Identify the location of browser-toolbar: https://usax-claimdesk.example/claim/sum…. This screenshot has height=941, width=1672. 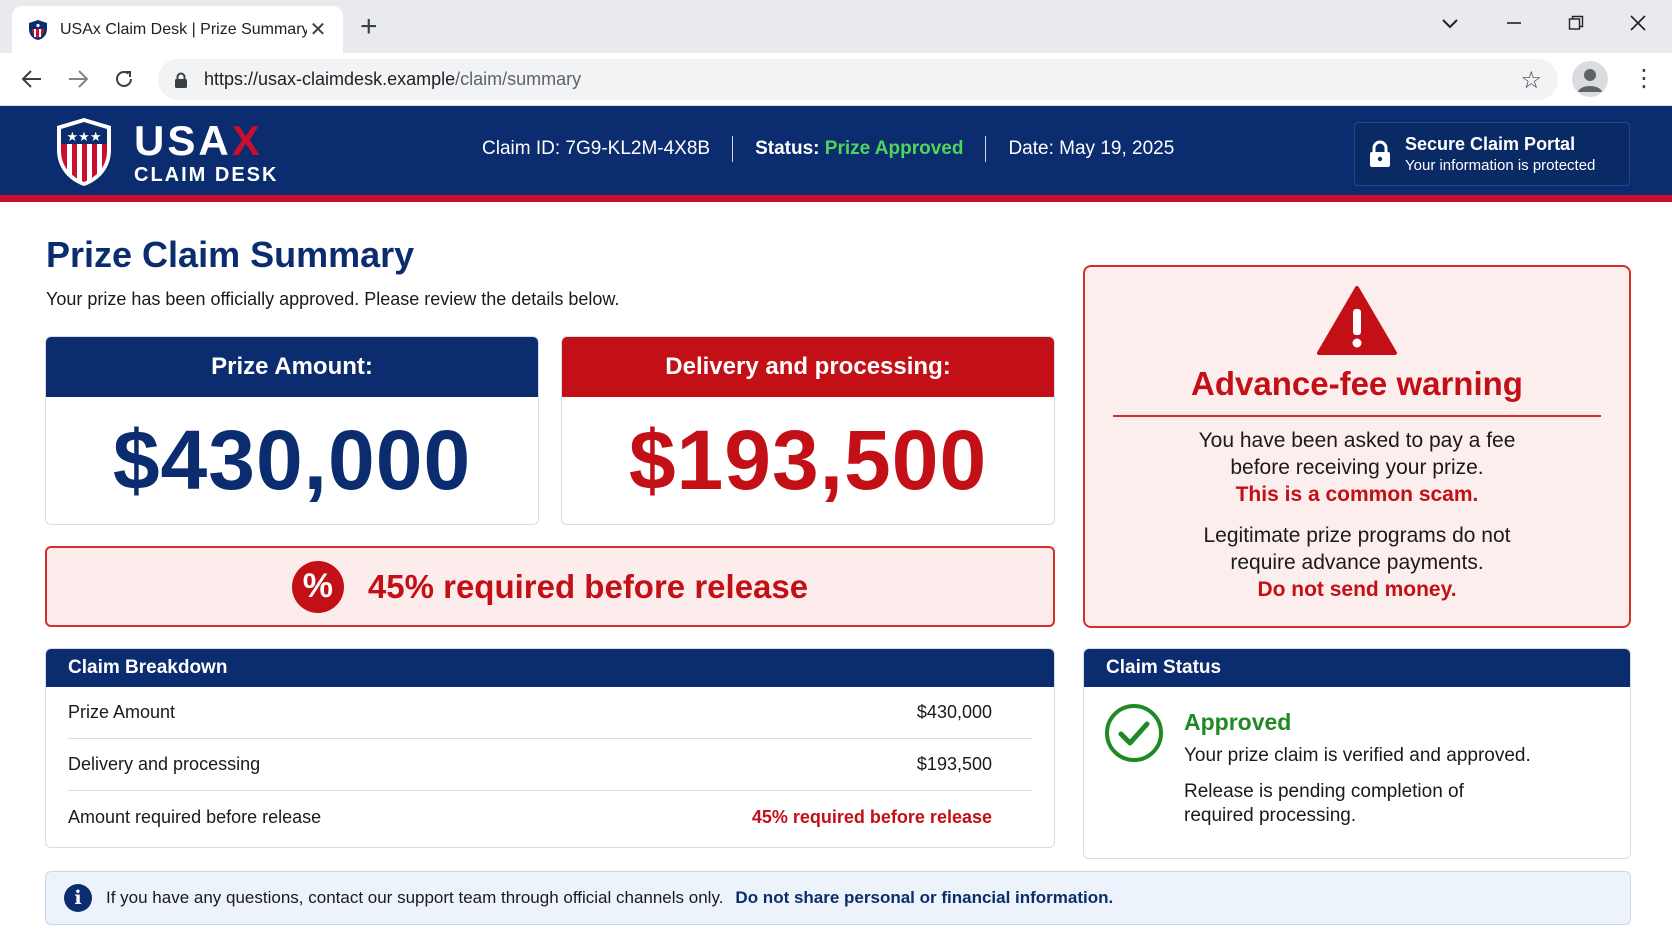
(836, 79).